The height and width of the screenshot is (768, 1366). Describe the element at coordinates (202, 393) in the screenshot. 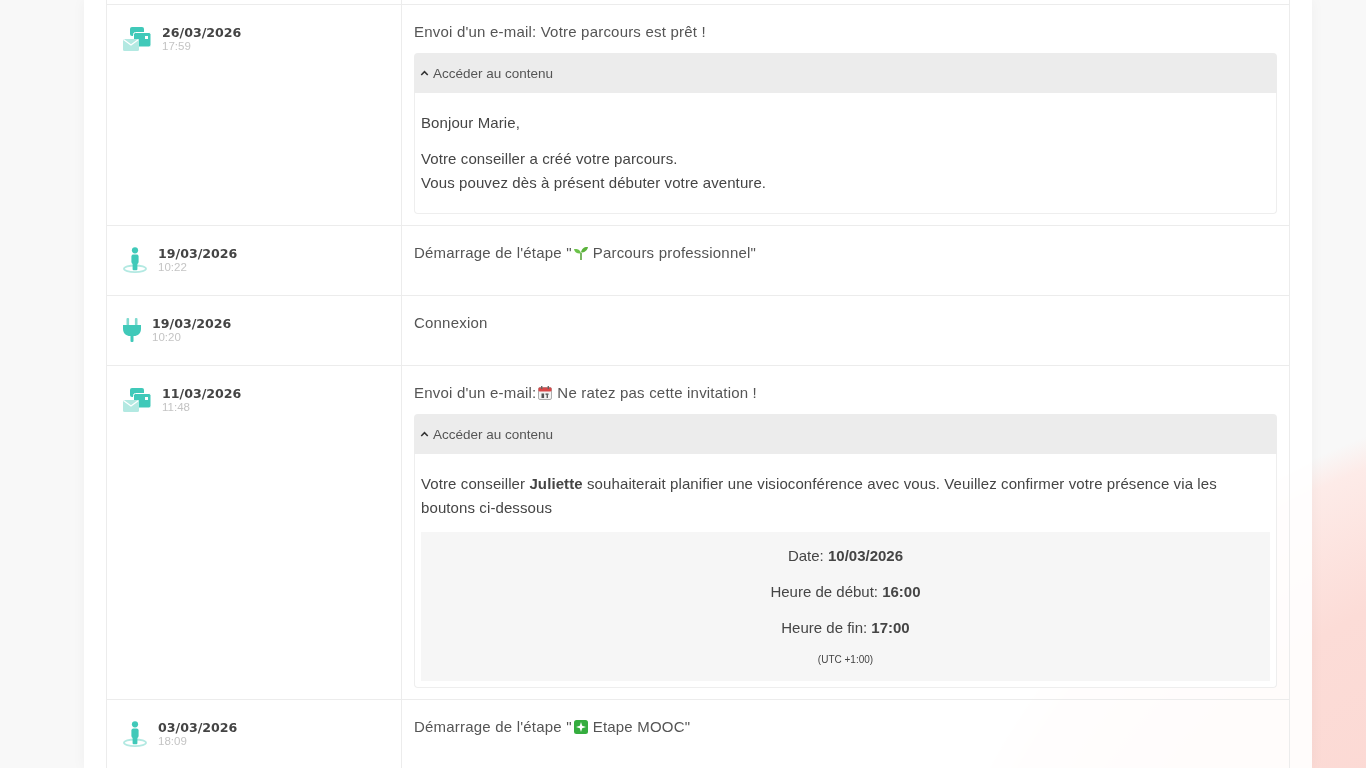

I see `event-date: 11/03/2026` at that location.